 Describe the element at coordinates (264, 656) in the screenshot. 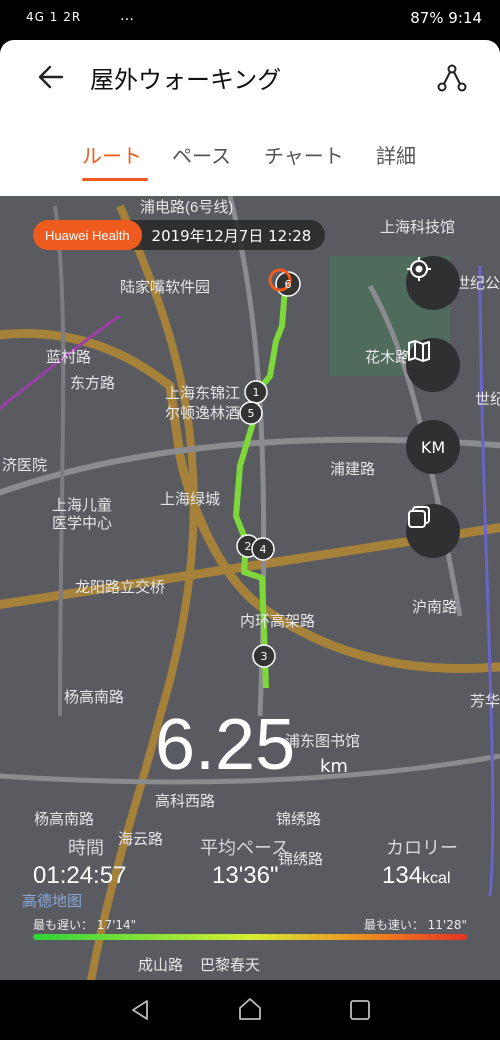

I see `svg-text: 3` at that location.